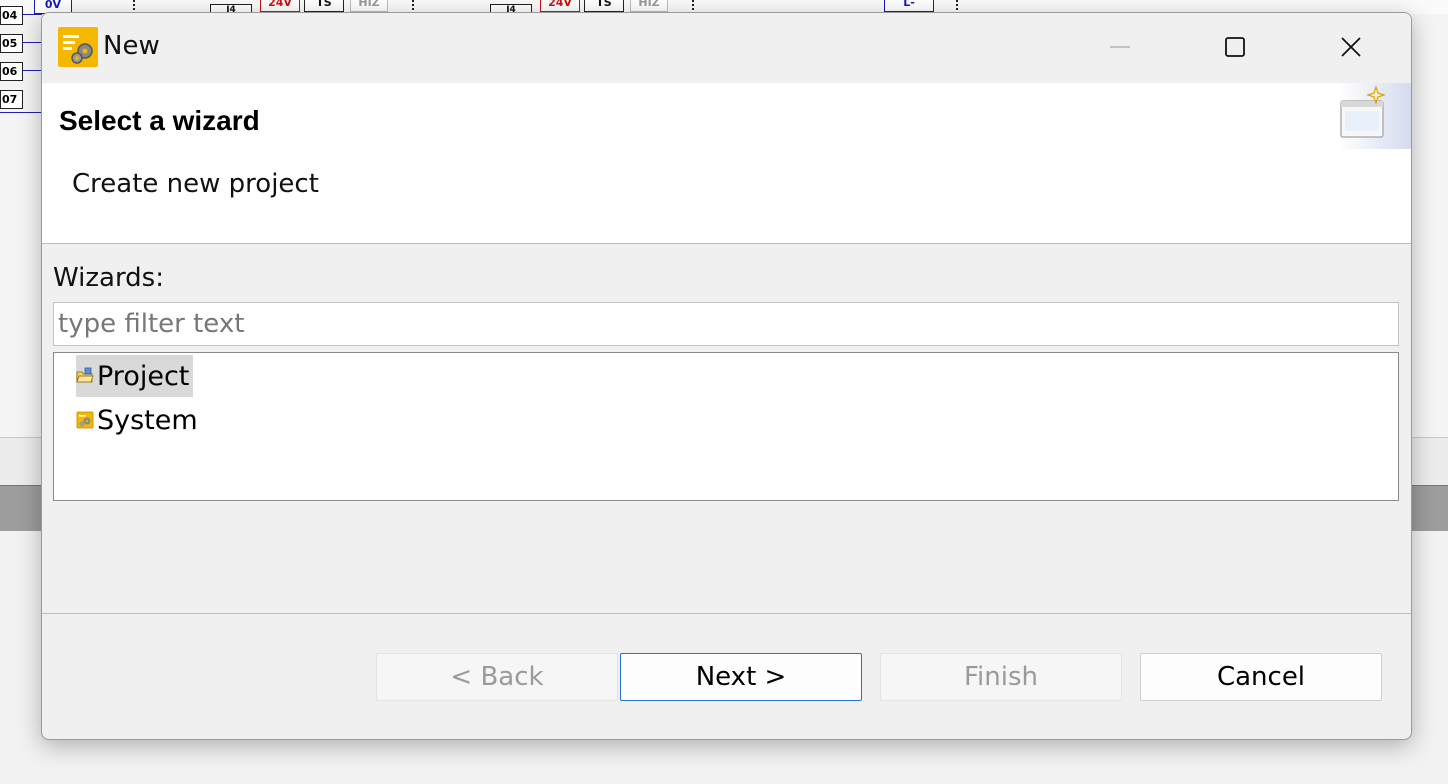 This screenshot has width=1448, height=784. What do you see at coordinates (1261, 677) in the screenshot?
I see `cancel-button: Cancel` at bounding box center [1261, 677].